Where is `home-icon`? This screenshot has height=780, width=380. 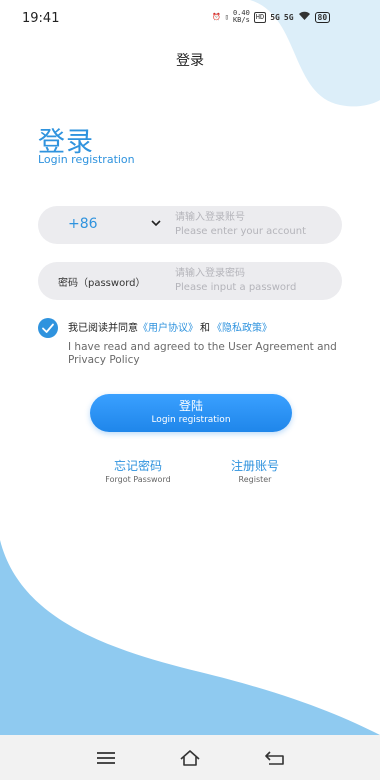
home-icon is located at coordinates (190, 758).